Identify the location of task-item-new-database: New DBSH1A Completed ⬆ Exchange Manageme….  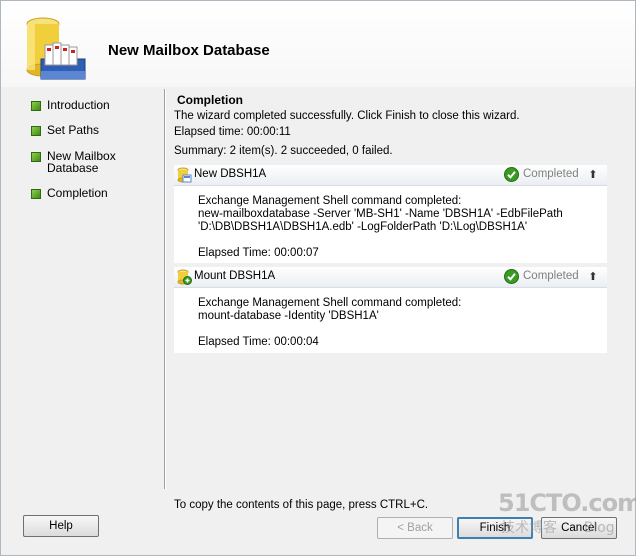
(390, 214).